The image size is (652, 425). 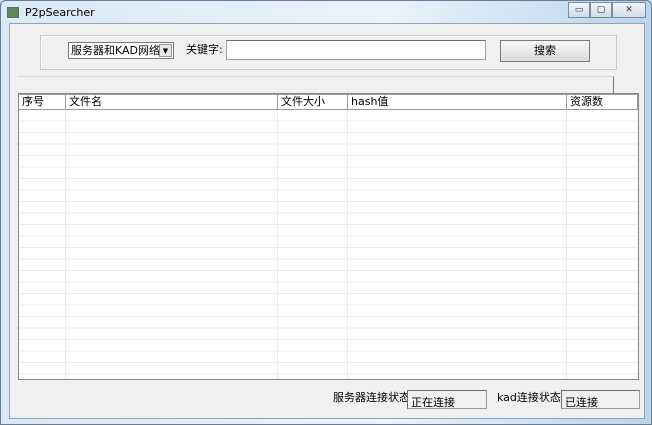 I want to click on column-header-filename: 文件名, so click(x=172, y=102).